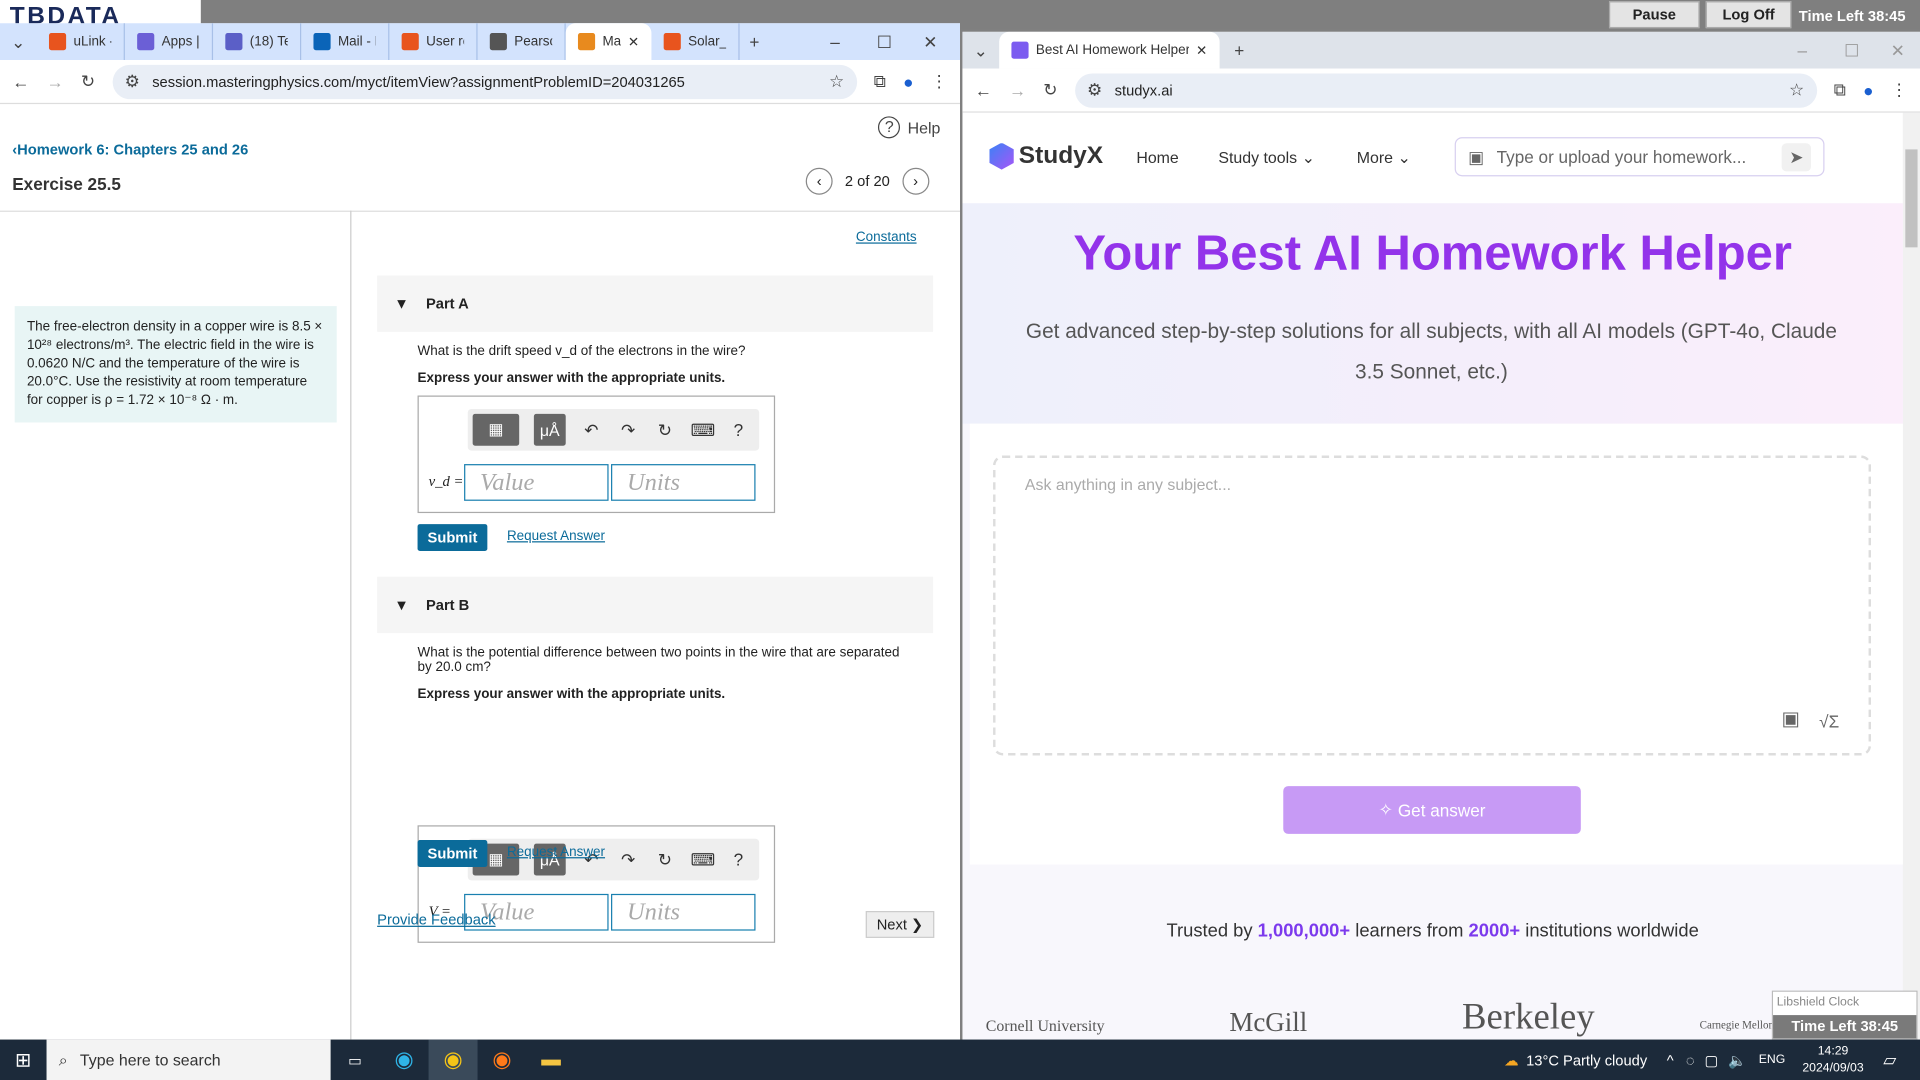  I want to click on taskbar-search: ⌕ Type here to search, so click(188, 1059).